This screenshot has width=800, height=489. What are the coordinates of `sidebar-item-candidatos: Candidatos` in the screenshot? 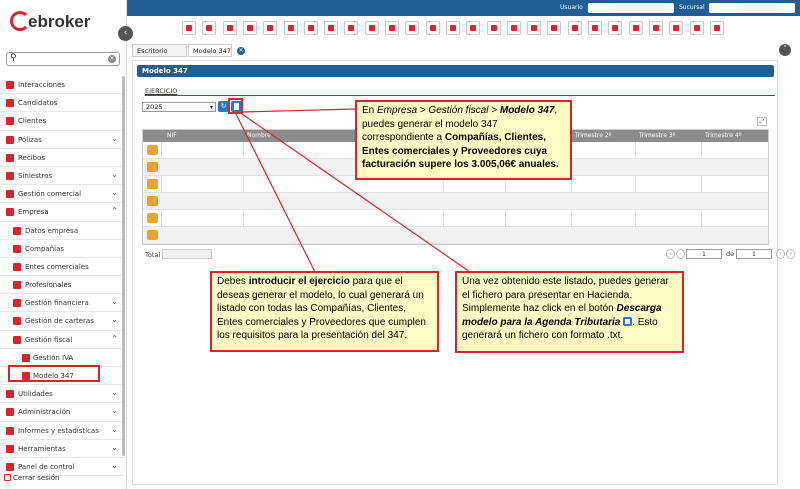 It's located at (62, 103).